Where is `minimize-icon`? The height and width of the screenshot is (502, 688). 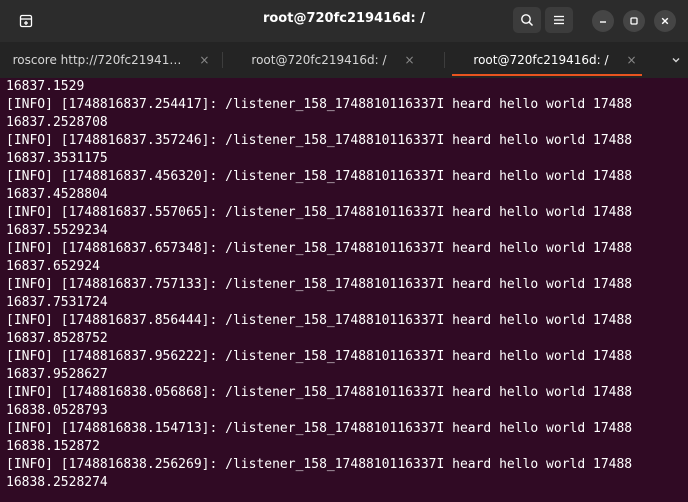 minimize-icon is located at coordinates (603, 22).